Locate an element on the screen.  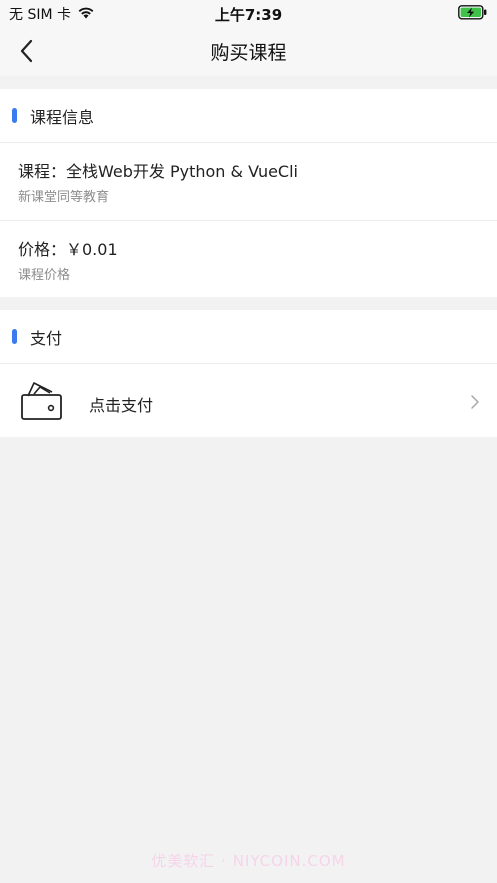
price-caption: 课程价格 is located at coordinates (44, 275).